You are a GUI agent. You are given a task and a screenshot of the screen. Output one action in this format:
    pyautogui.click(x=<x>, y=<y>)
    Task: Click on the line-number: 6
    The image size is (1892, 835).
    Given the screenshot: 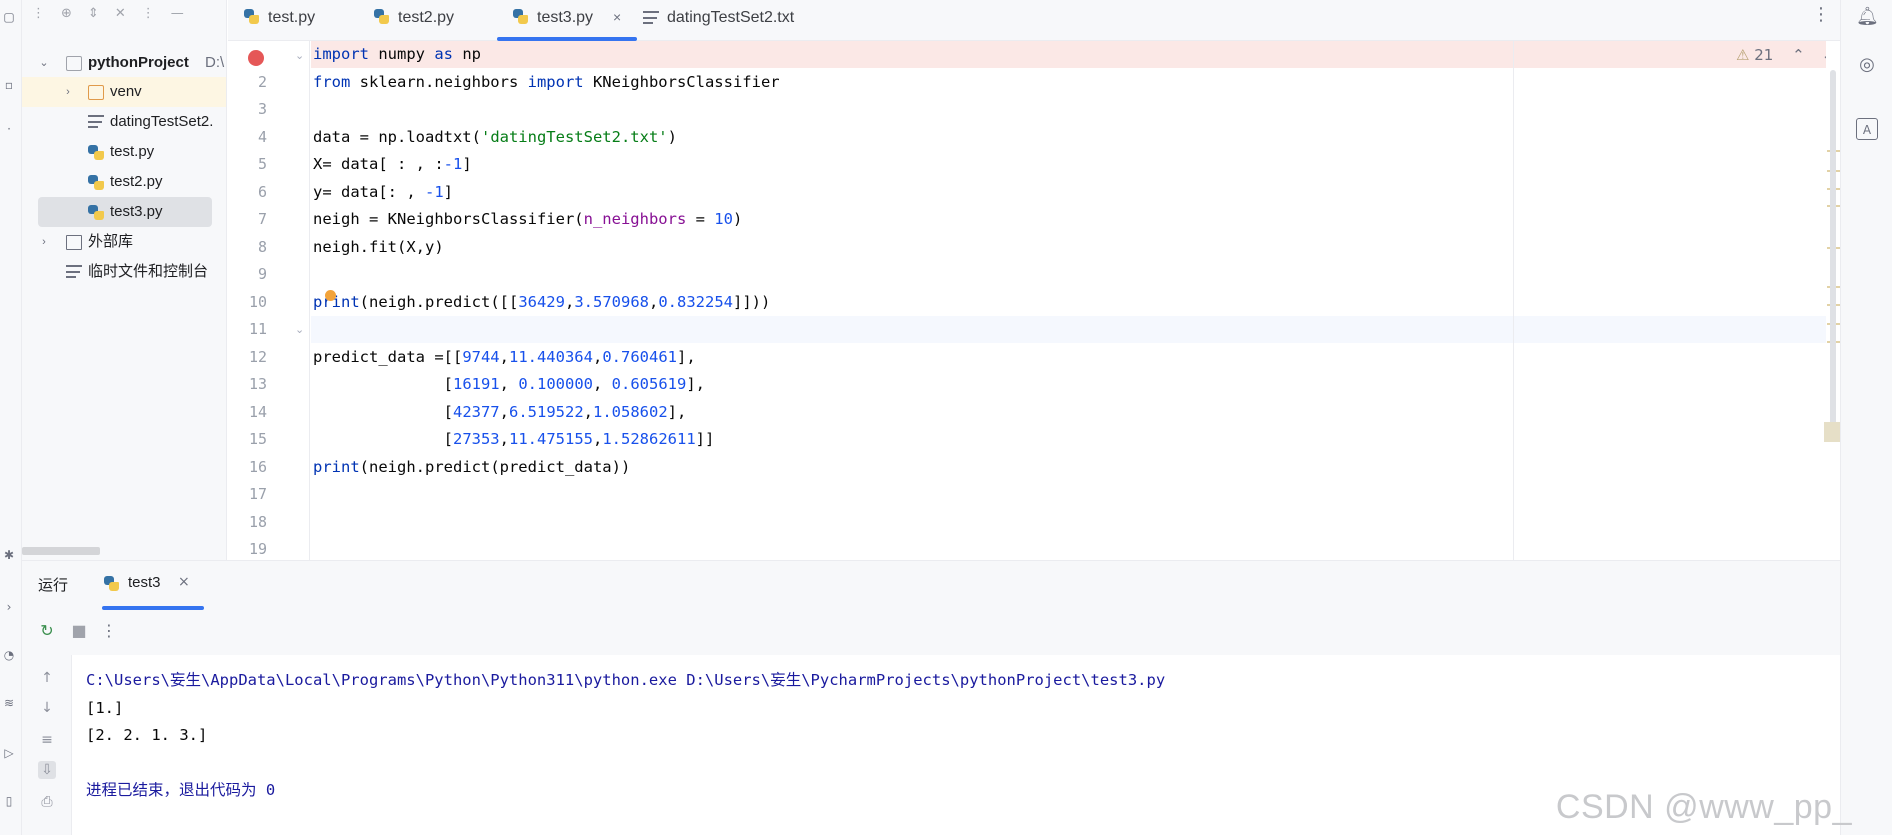 What is the action you would take?
    pyautogui.click(x=262, y=191)
    